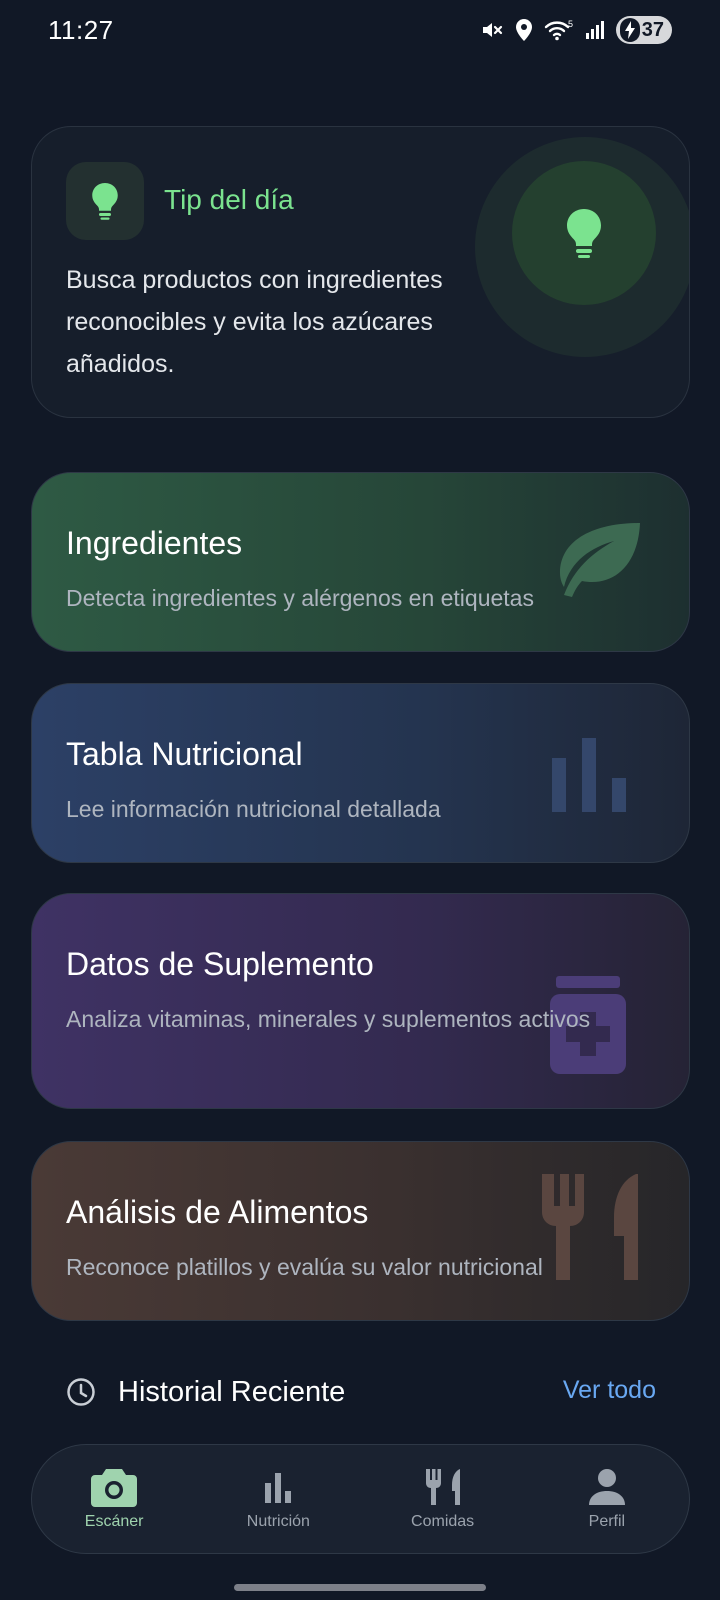 Image resolution: width=720 pixels, height=1600 pixels. Describe the element at coordinates (253, 809) in the screenshot. I see `feature-description: Lee información nutricional detallada` at that location.